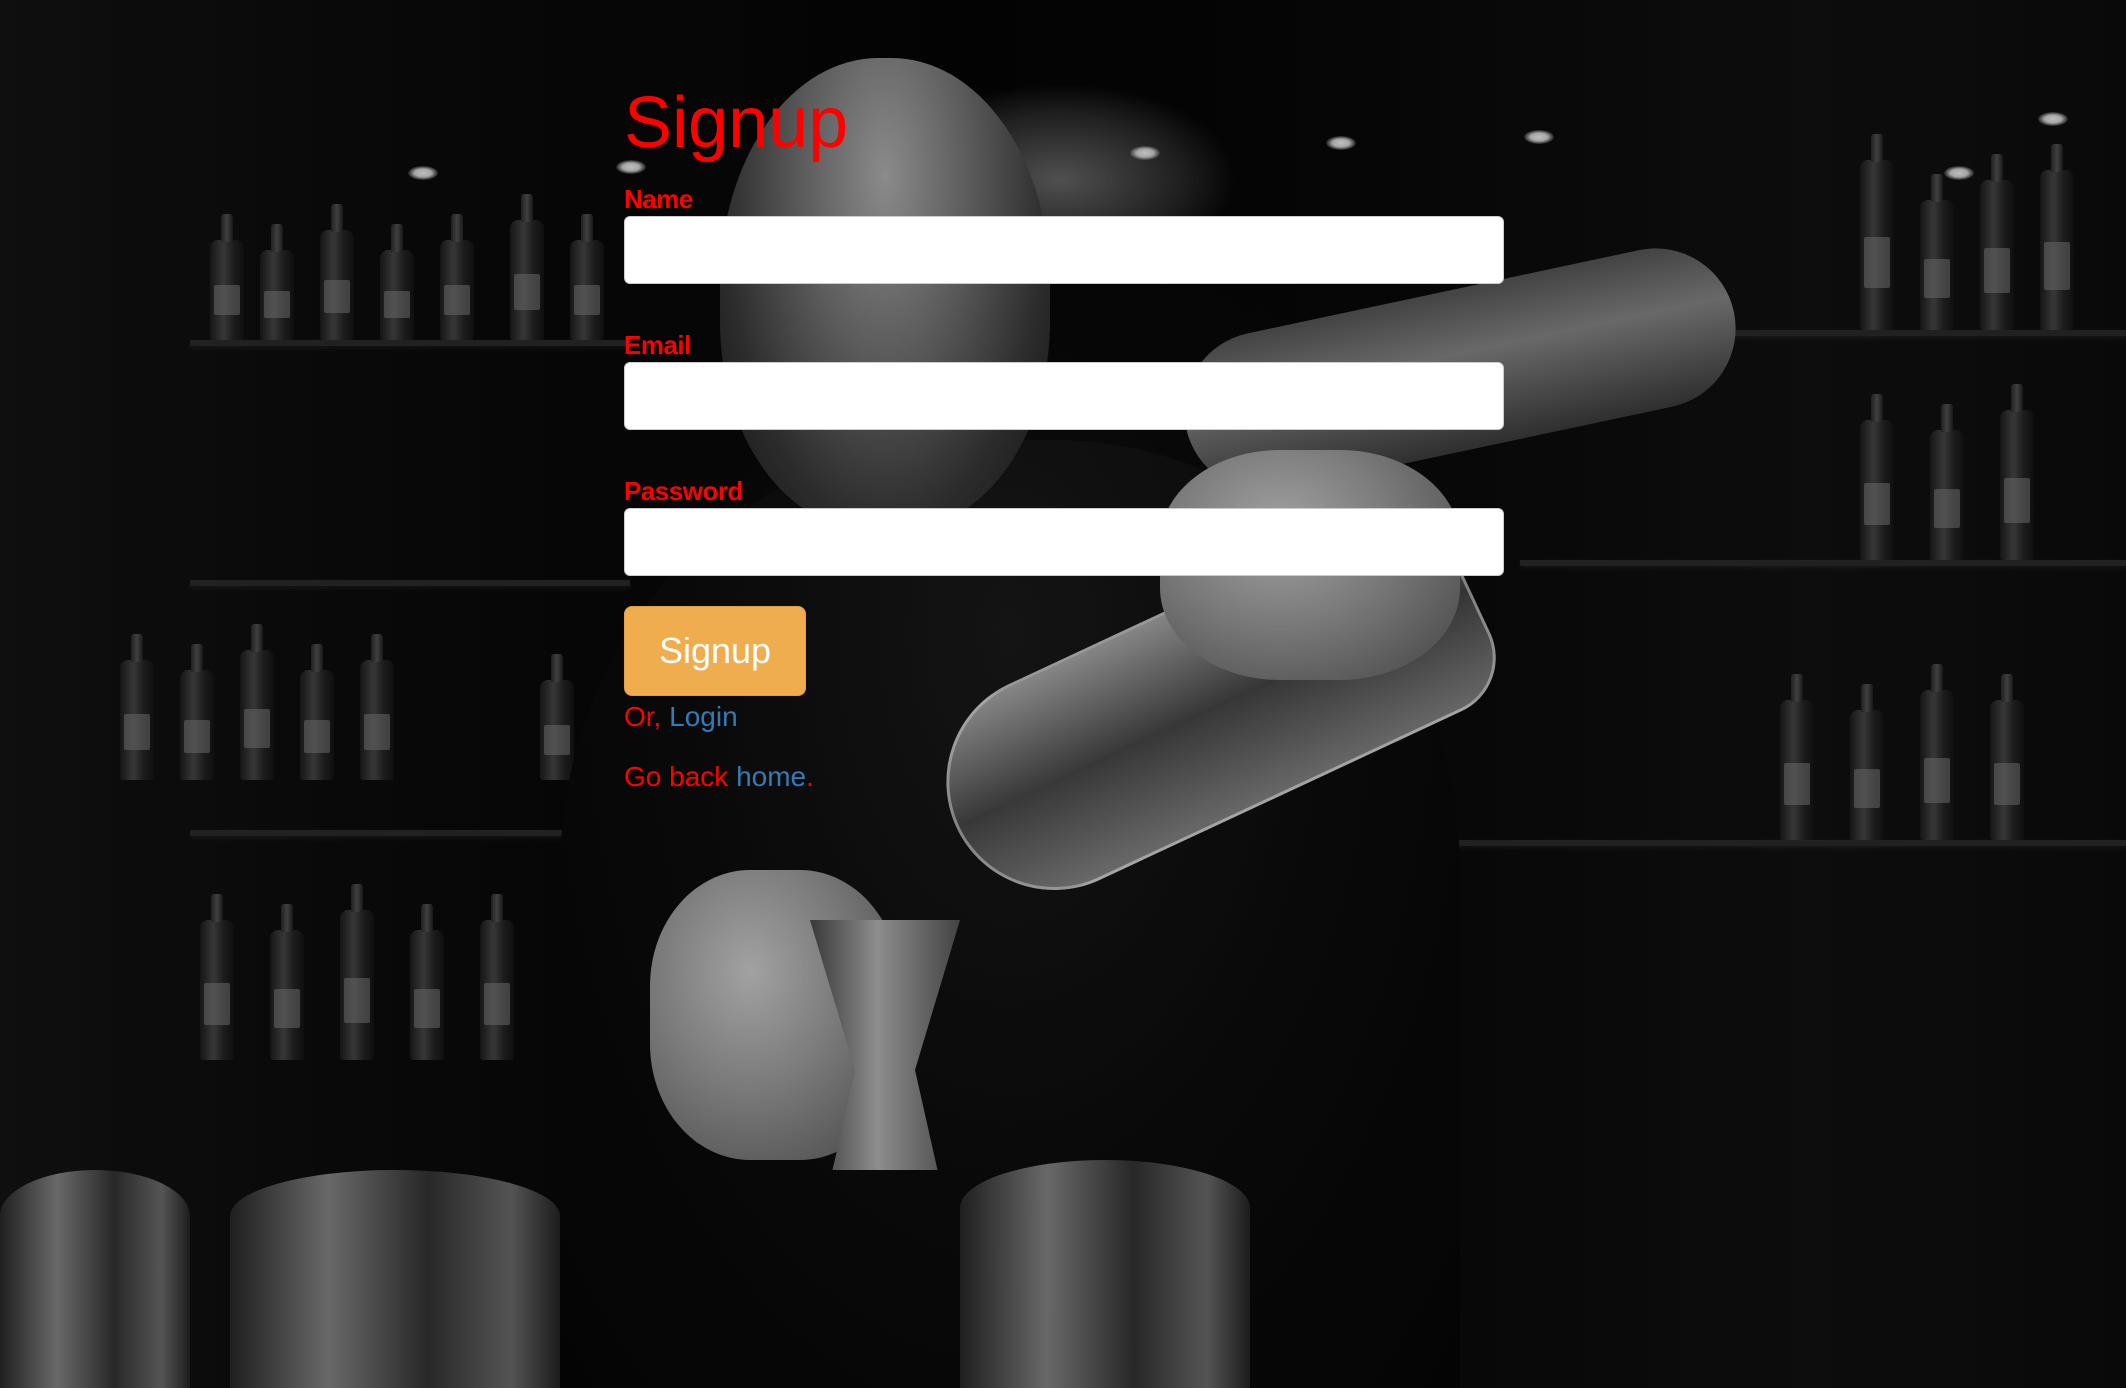 This screenshot has width=2126, height=1388. Describe the element at coordinates (1064, 396) in the screenshot. I see `email-field` at that location.